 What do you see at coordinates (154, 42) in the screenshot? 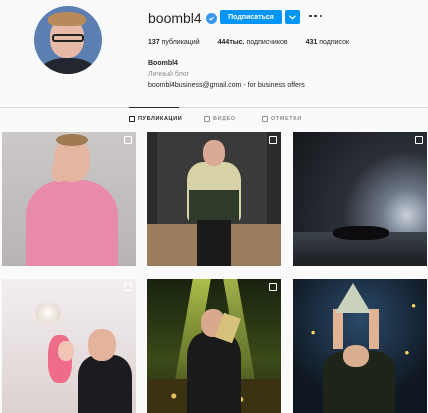
I see `posts-count-value: 137` at bounding box center [154, 42].